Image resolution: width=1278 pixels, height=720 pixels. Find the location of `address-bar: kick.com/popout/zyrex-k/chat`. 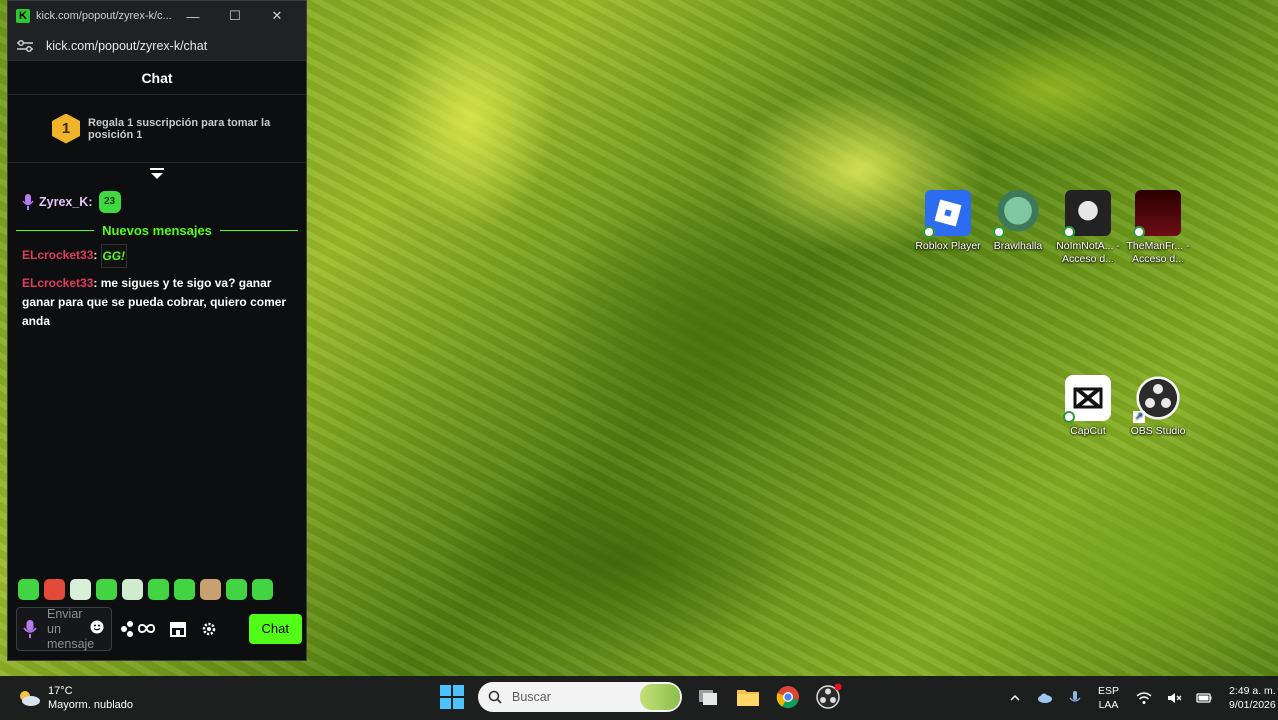

address-bar: kick.com/popout/zyrex-k/chat is located at coordinates (157, 46).